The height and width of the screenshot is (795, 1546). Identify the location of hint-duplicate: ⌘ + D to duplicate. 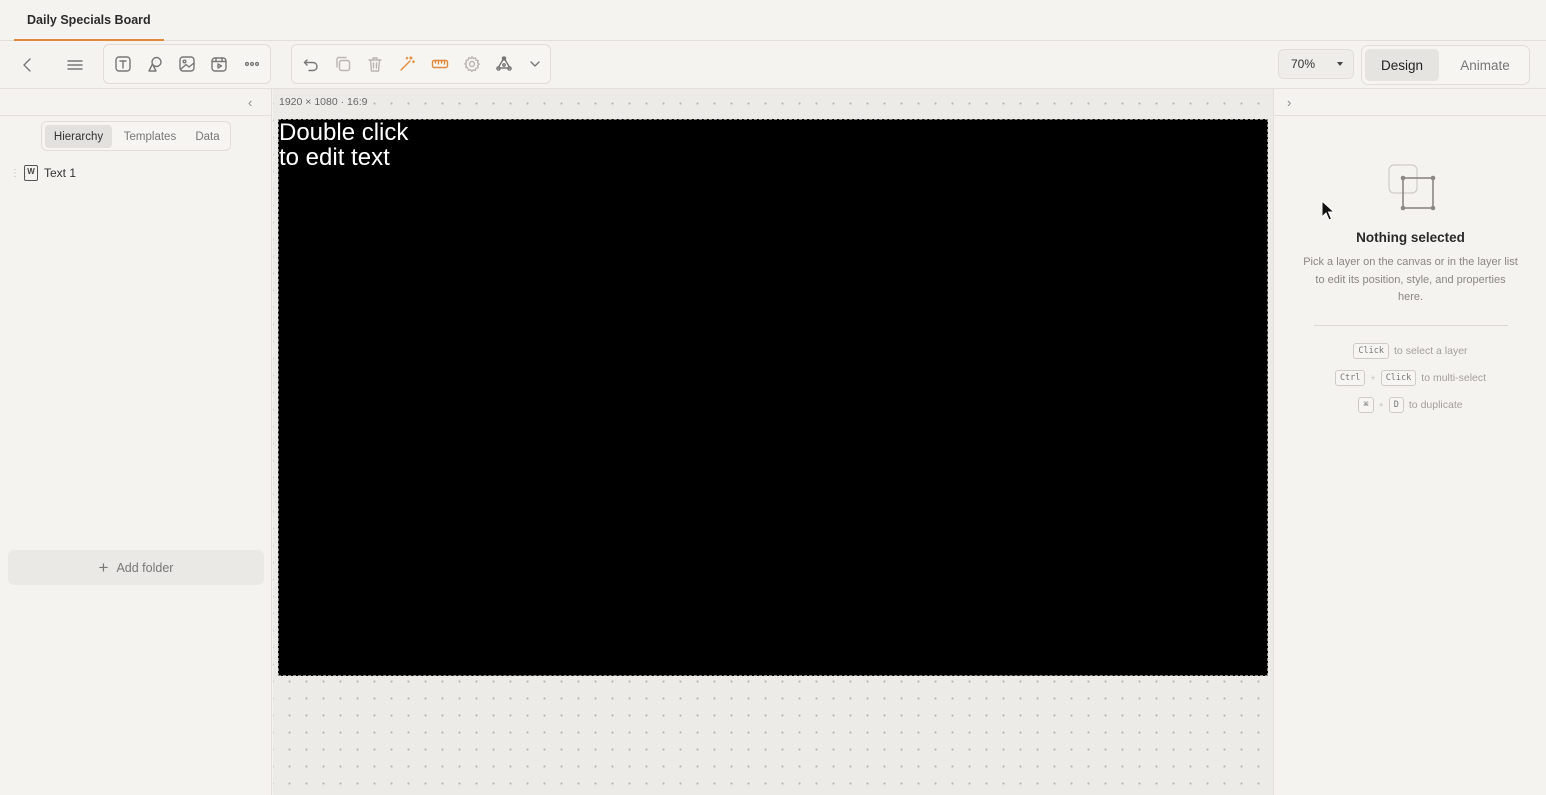
(1410, 405).